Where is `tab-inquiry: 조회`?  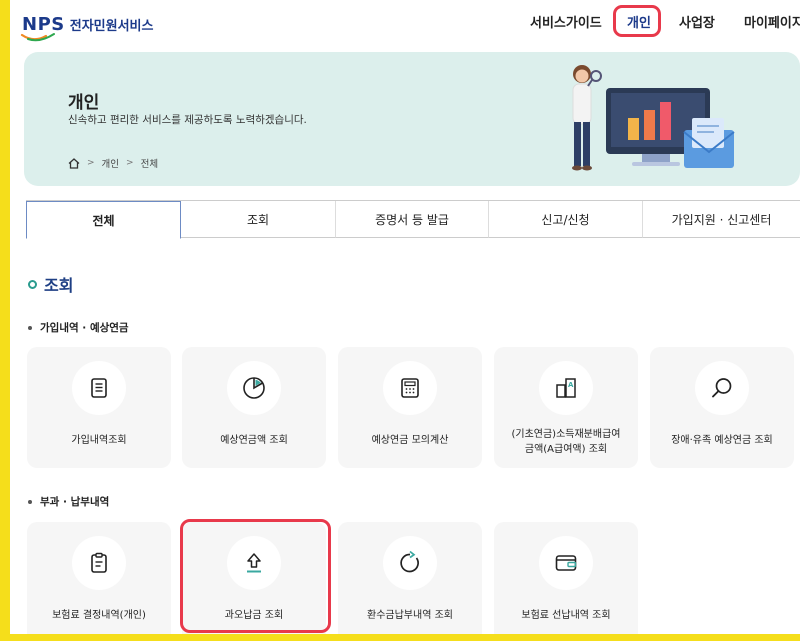 tab-inquiry: 조회 is located at coordinates (258, 219).